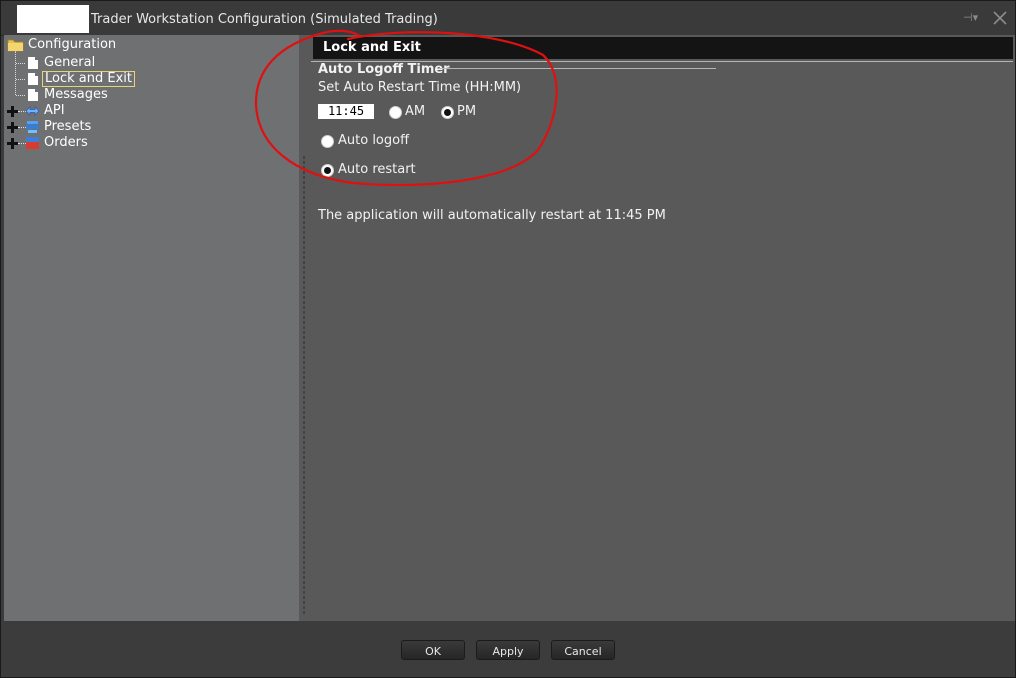  I want to click on cancel-button: Cancel, so click(583, 650).